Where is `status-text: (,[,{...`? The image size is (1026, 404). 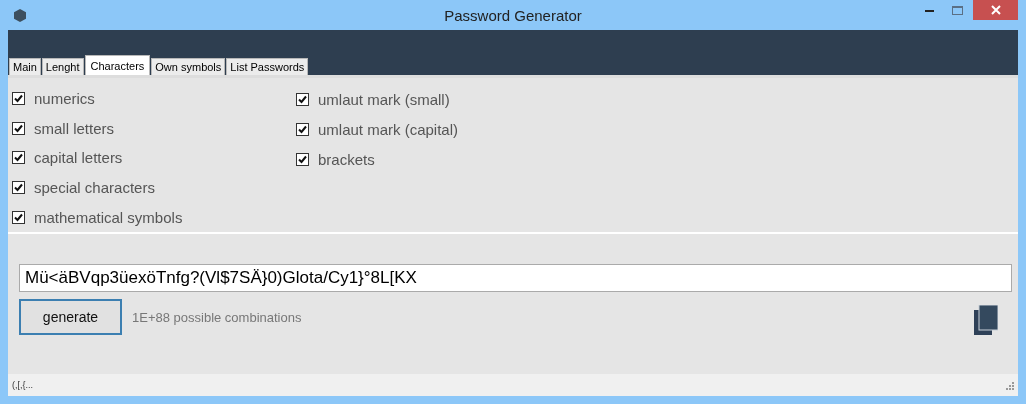 status-text: (,[,{... is located at coordinates (22, 385).